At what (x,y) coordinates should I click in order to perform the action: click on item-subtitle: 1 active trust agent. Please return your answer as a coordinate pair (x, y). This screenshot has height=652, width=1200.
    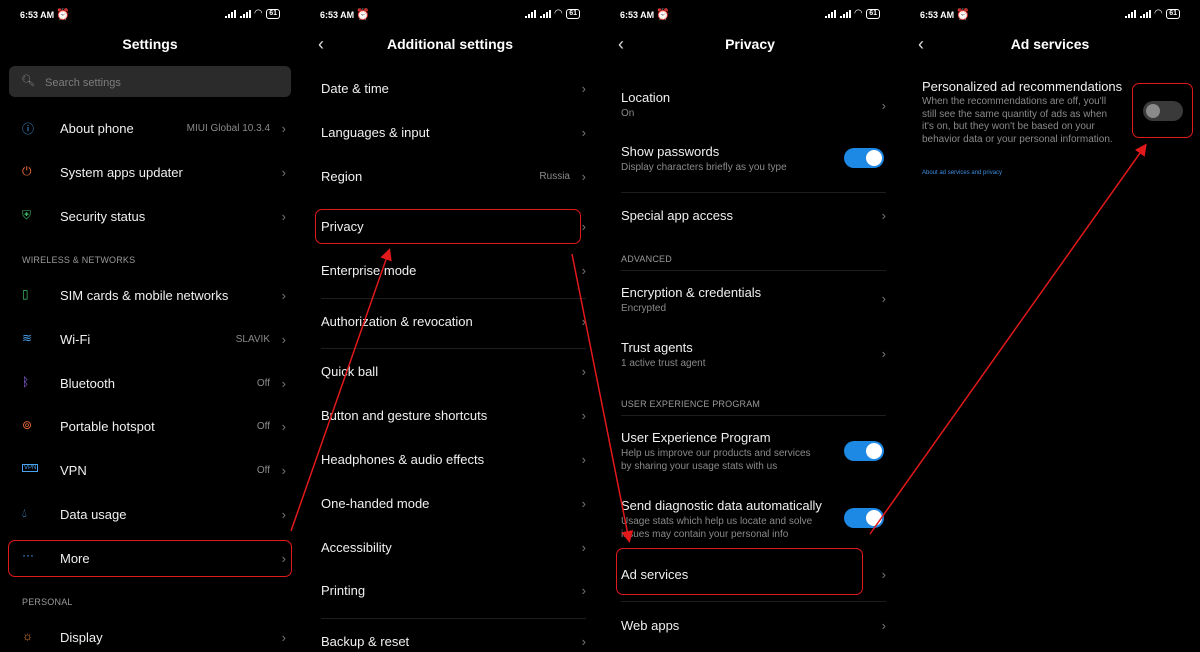
    Looking at the image, I should click on (663, 363).